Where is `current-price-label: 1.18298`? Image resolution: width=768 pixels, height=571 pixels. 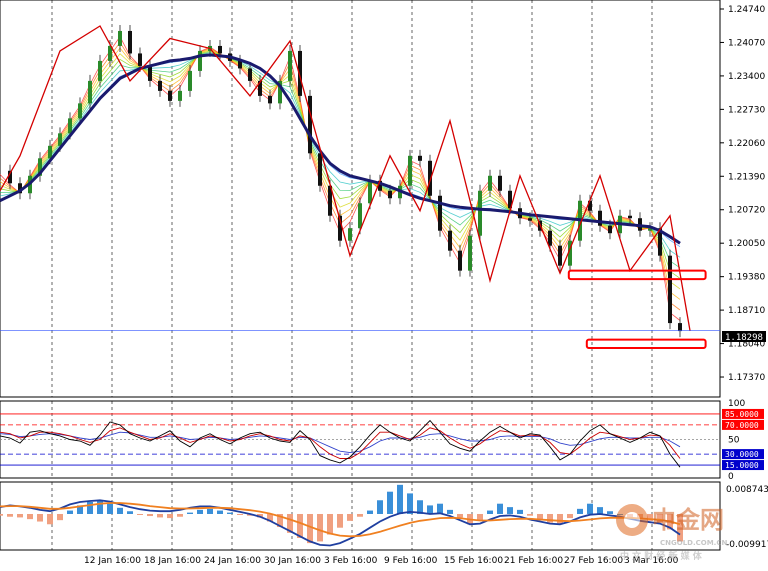
current-price-label: 1.18298 is located at coordinates (744, 338).